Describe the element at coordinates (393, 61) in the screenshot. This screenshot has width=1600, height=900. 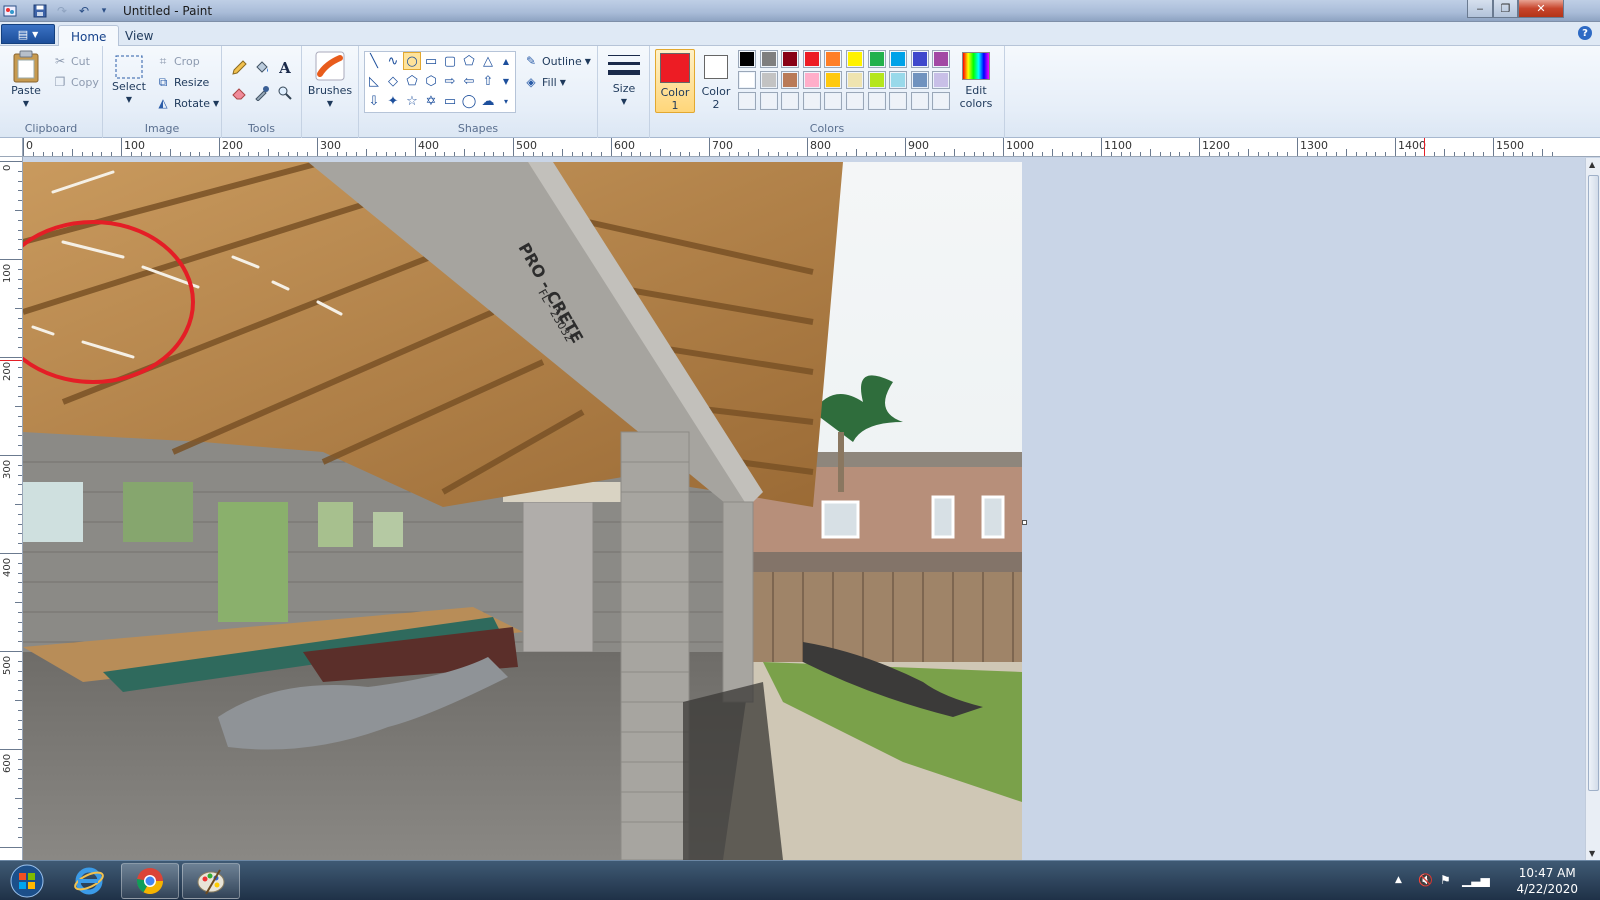
I see `curve-shape-icon: ∿` at that location.